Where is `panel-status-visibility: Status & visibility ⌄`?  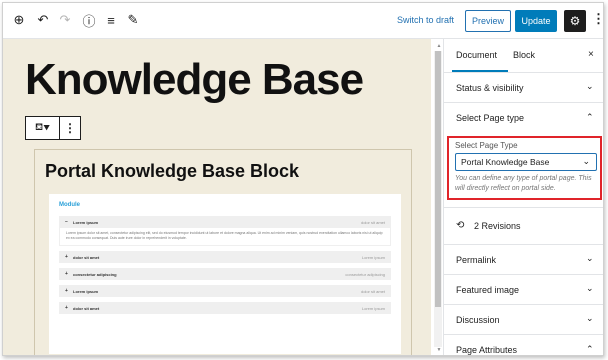
panel-status-visibility: Status & visibility ⌄ is located at coordinates (523, 88).